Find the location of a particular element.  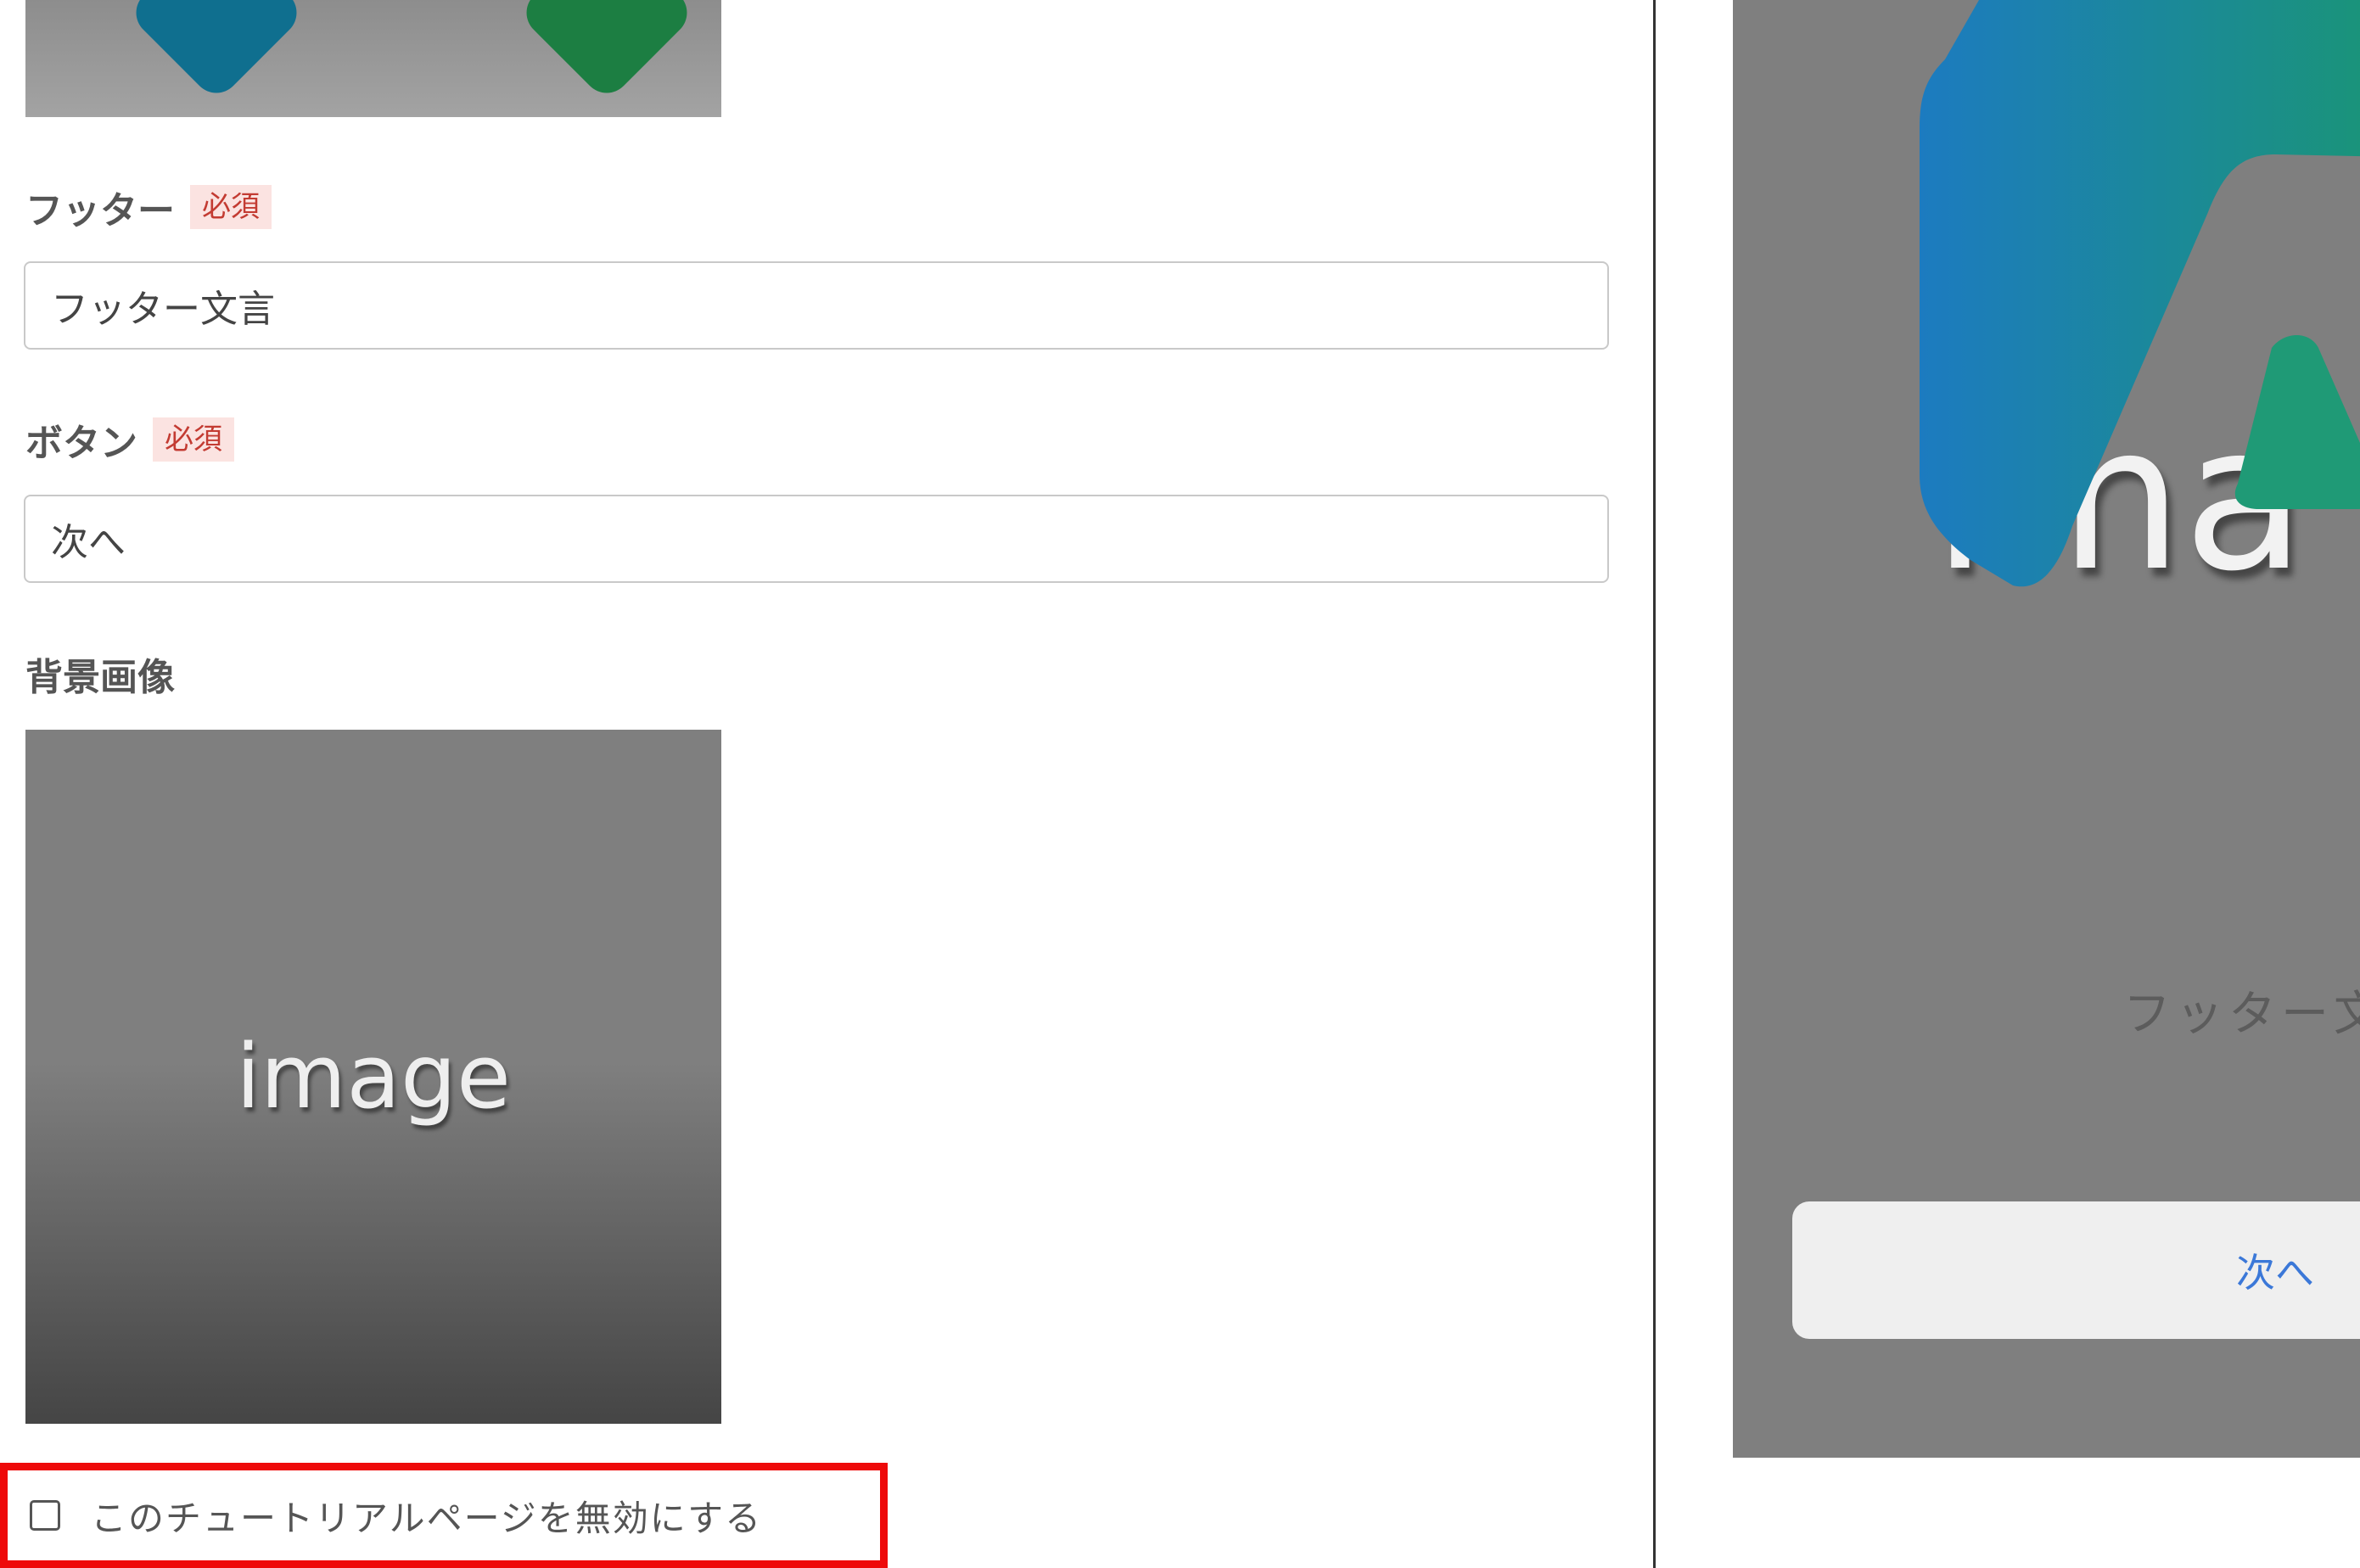

image-placeholder-text: image is located at coordinates (373, 1076).